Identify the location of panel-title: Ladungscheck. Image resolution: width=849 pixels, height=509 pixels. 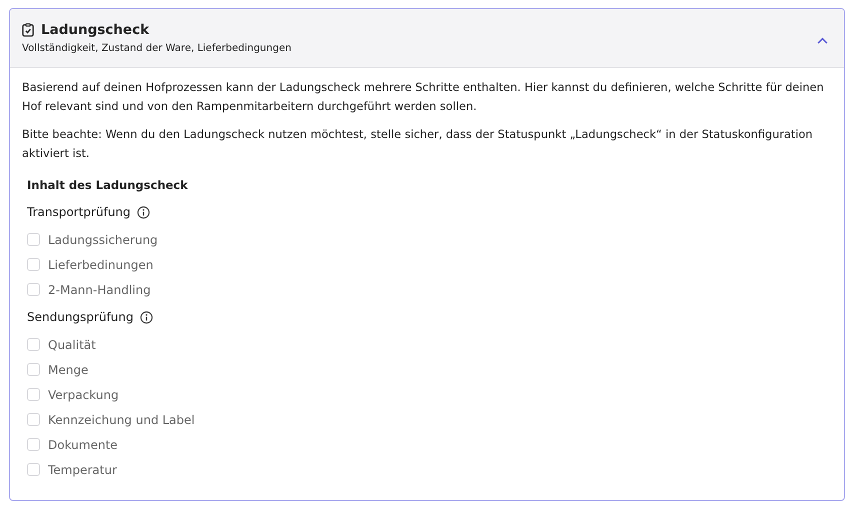
(95, 30).